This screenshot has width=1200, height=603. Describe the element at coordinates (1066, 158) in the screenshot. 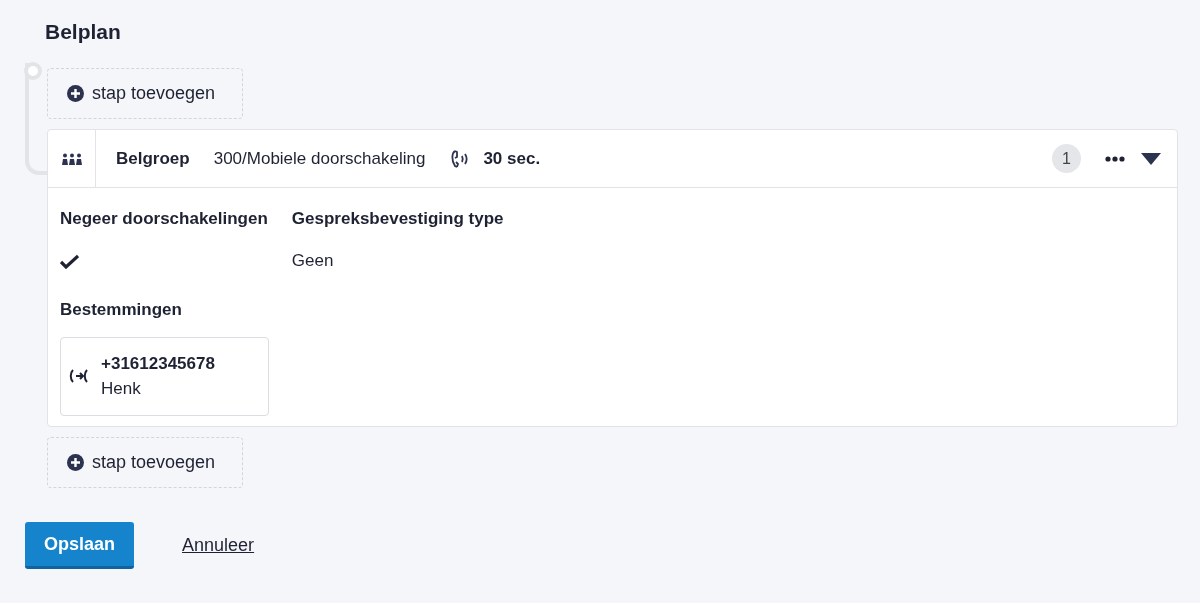

I see `count-badge: 1` at that location.